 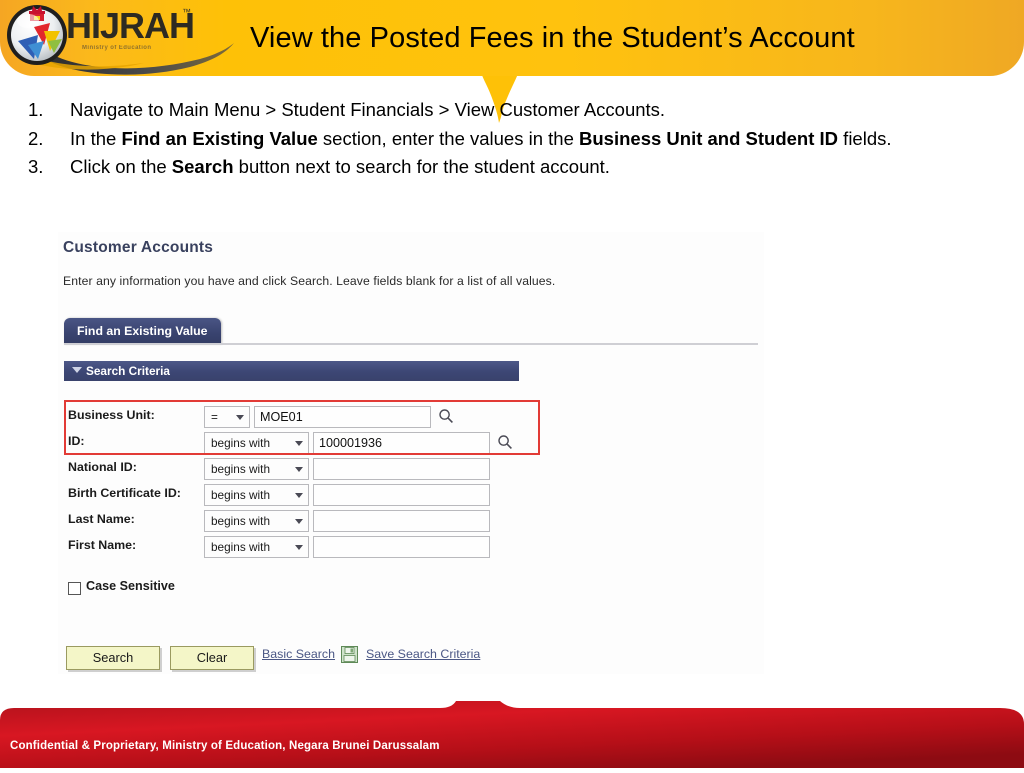 I want to click on clear-button: Clear, so click(x=212, y=658).